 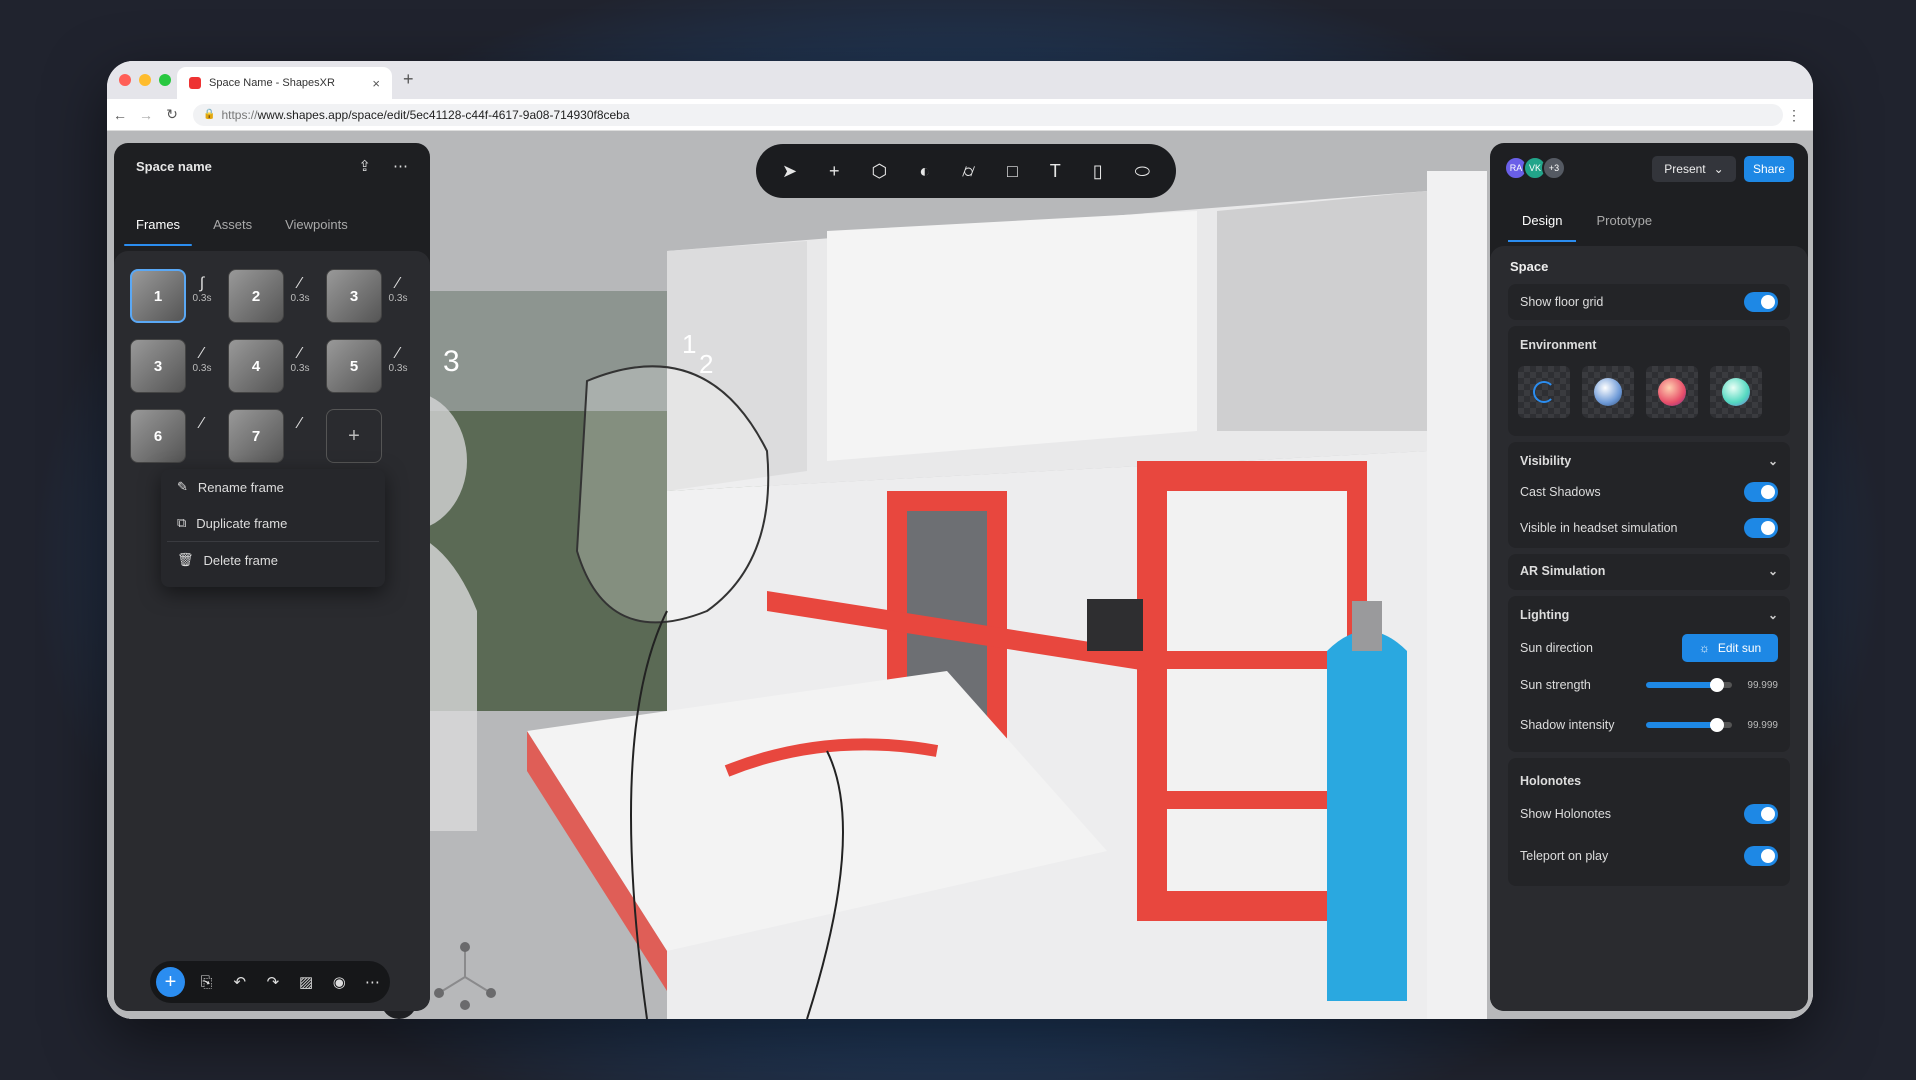 What do you see at coordinates (300, 298) in the screenshot?
I see `transition-duration: 0.3s` at bounding box center [300, 298].